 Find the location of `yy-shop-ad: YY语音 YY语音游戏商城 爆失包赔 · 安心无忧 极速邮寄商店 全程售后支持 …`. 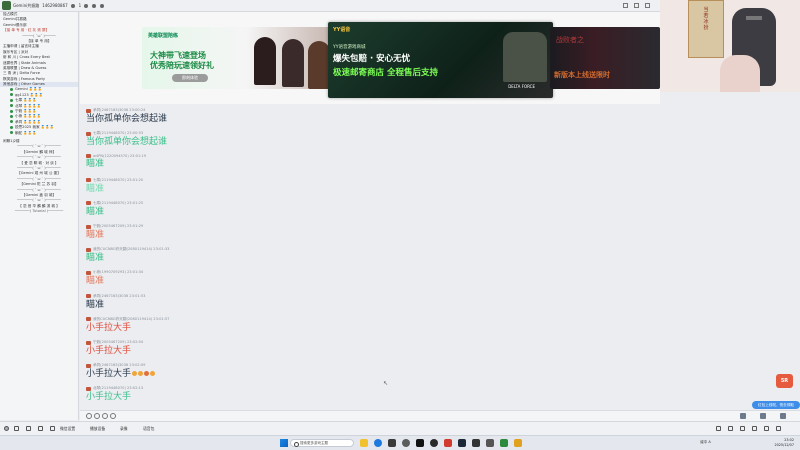

yy-shop-ad: YY语音 YY语音游戏商城 爆失包赔 · 安心无忧 极速邮寄商店 全程售后支持 … is located at coordinates (440, 60).